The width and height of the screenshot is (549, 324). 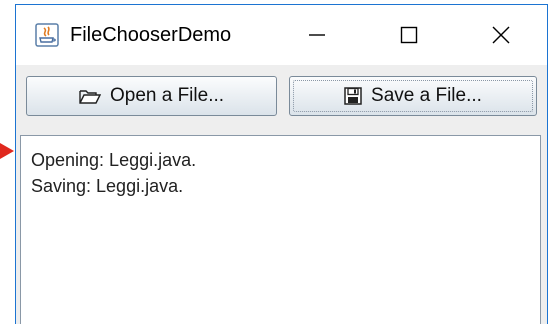 I want to click on minimize-icon, so click(x=317, y=35).